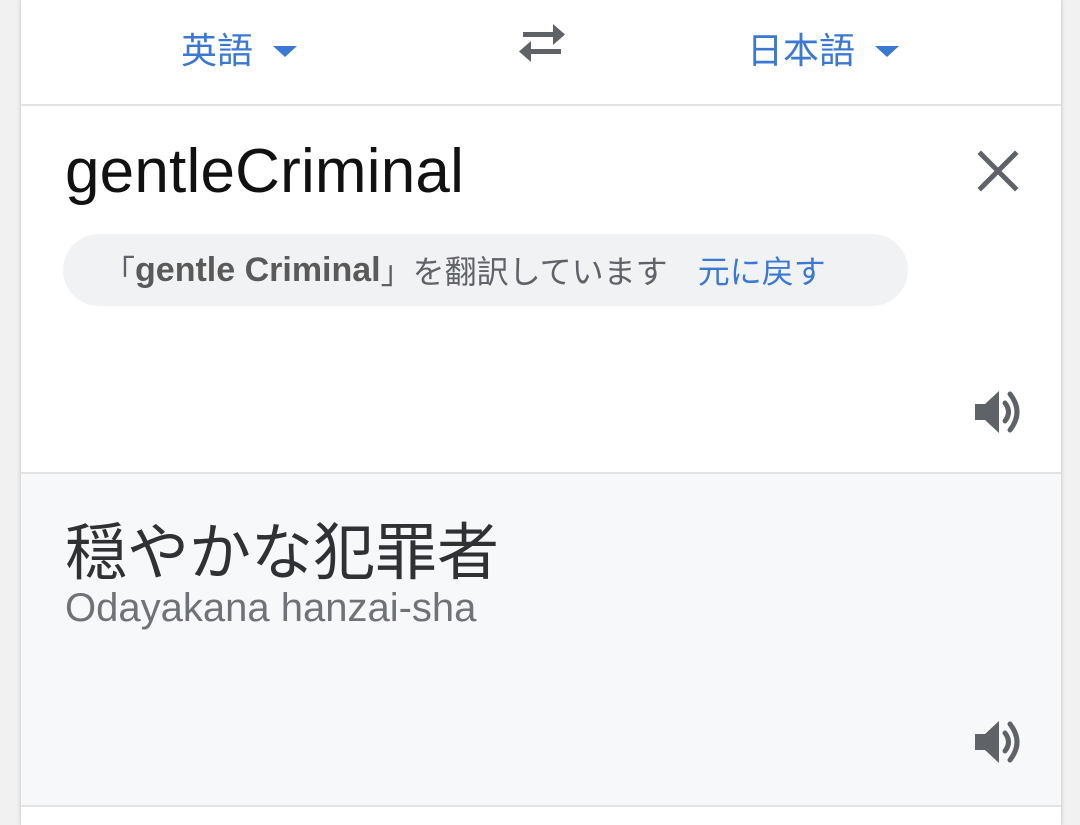 The image size is (1080, 825). What do you see at coordinates (271, 608) in the screenshot?
I see `romanization-text: Odayakana hanzai-sha` at bounding box center [271, 608].